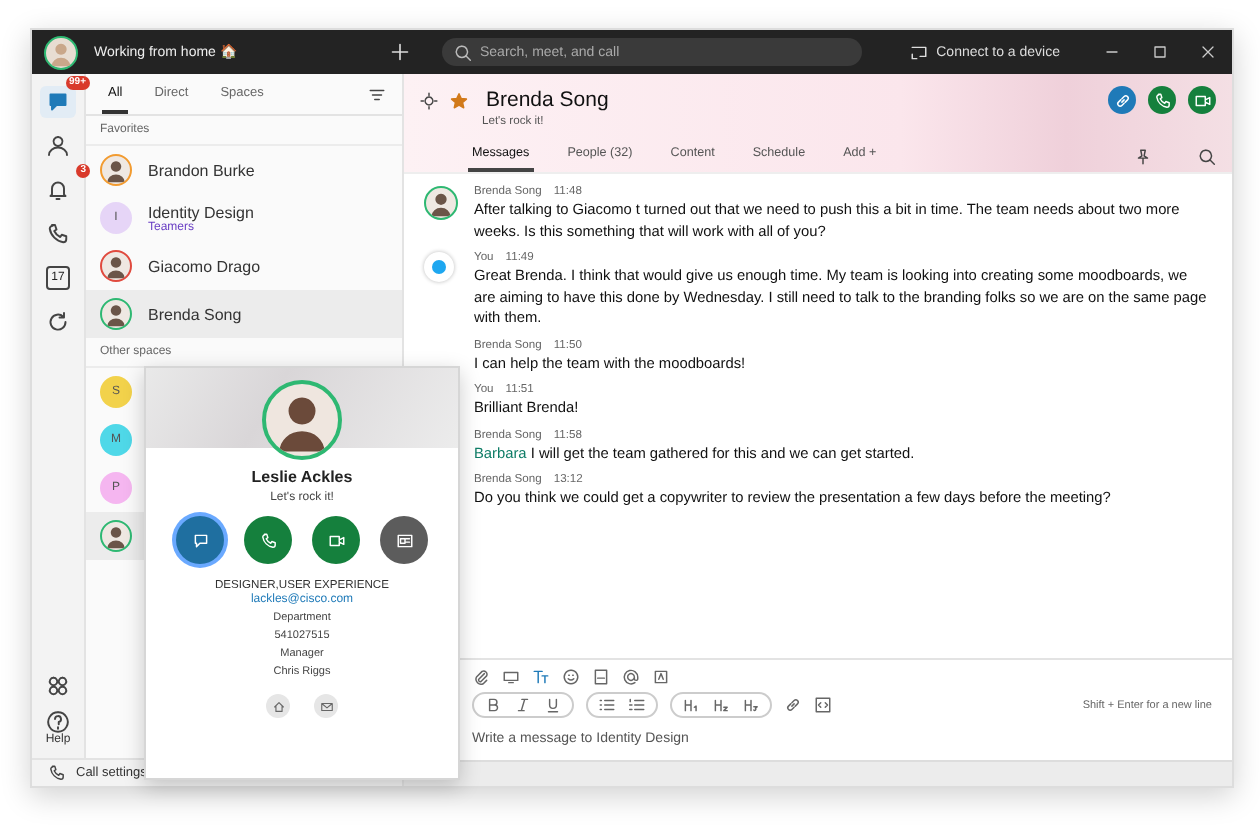  What do you see at coordinates (204, 266) in the screenshot?
I see `conversation-name: Giacomo Drago` at bounding box center [204, 266].